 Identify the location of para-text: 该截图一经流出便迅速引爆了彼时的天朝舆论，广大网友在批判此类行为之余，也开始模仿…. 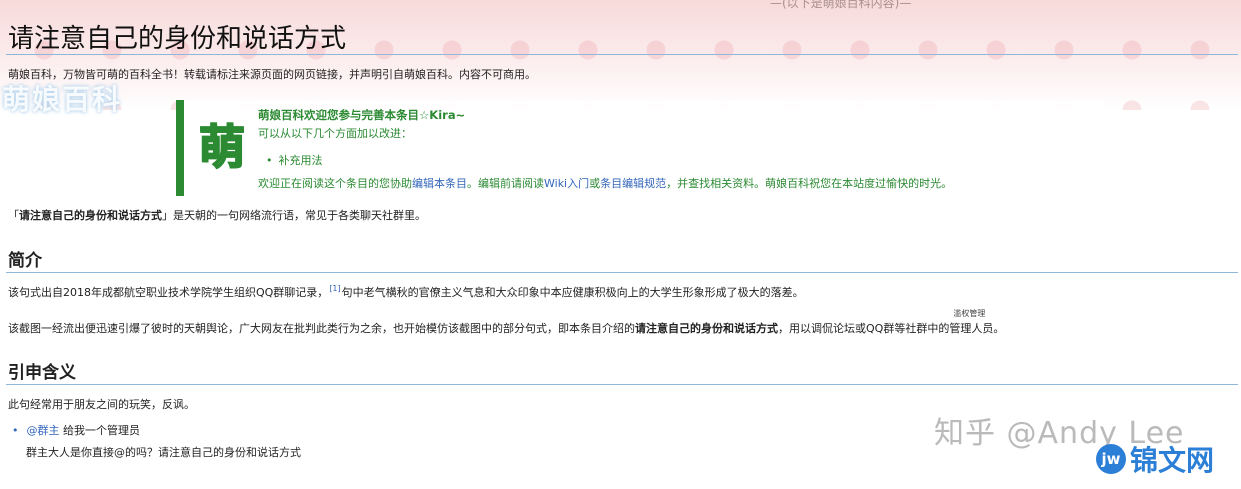
(321, 328).